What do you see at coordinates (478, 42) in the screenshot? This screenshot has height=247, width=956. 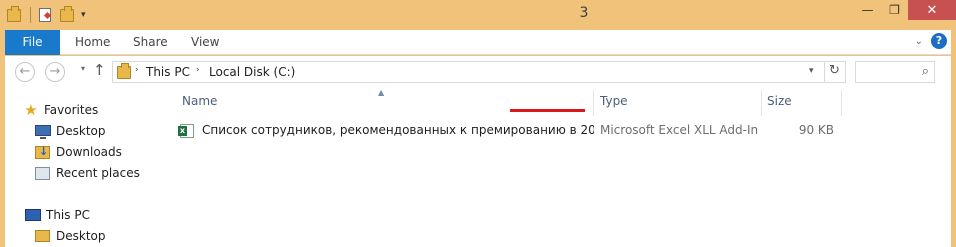 I see `ribbon-tabs: File Home Share View ⌄ ?` at bounding box center [478, 42].